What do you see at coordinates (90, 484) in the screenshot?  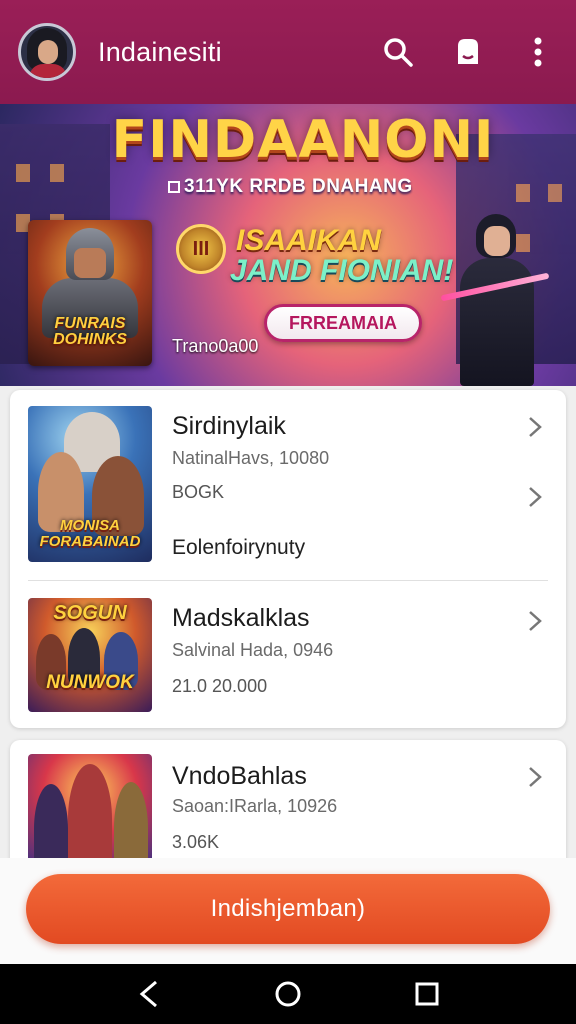 I see `game-thumbnail: MONISA FORABAINAD` at bounding box center [90, 484].